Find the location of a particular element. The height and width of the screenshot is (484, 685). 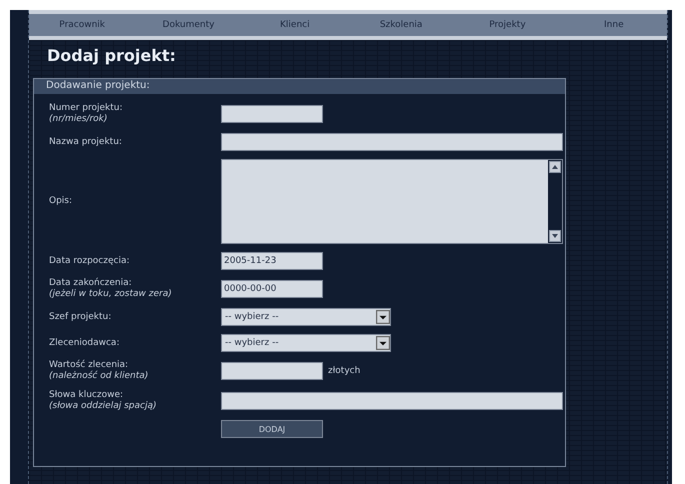

panel-header: Dodawanie projektu: is located at coordinates (299, 86).